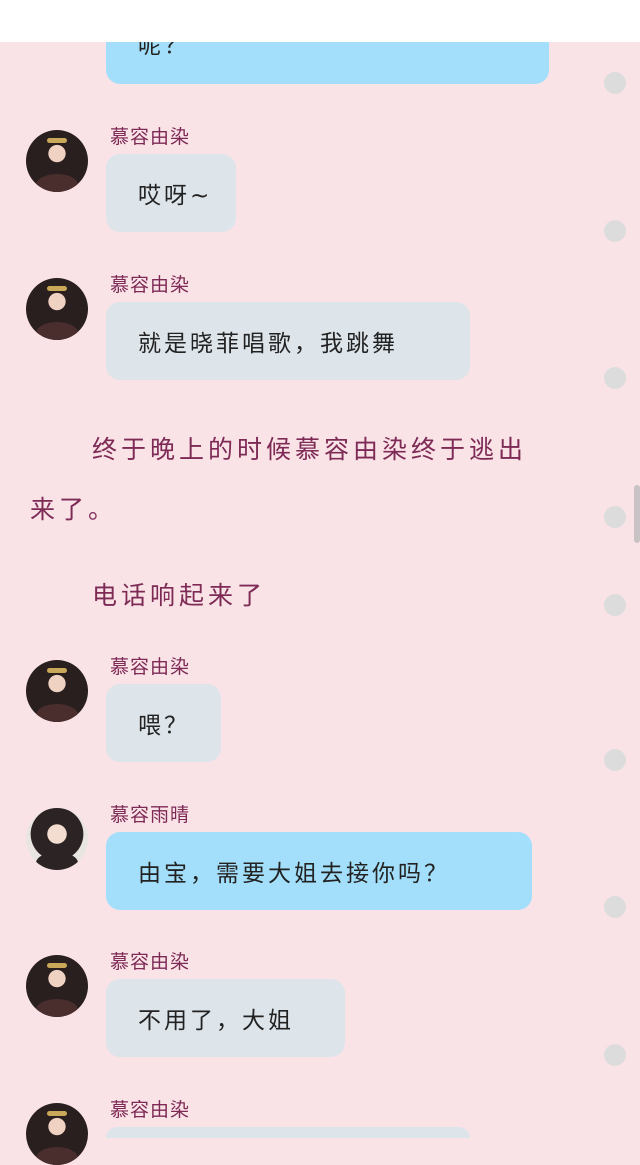 The height and width of the screenshot is (1165, 640). I want to click on message-text: 就是晓菲唱歌，我跳舞, so click(268, 344).